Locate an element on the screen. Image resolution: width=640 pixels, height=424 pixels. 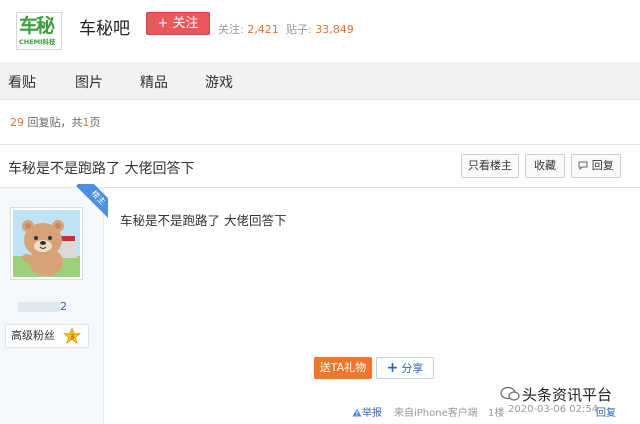
reply-button-label: 回复 is located at coordinates (602, 165).